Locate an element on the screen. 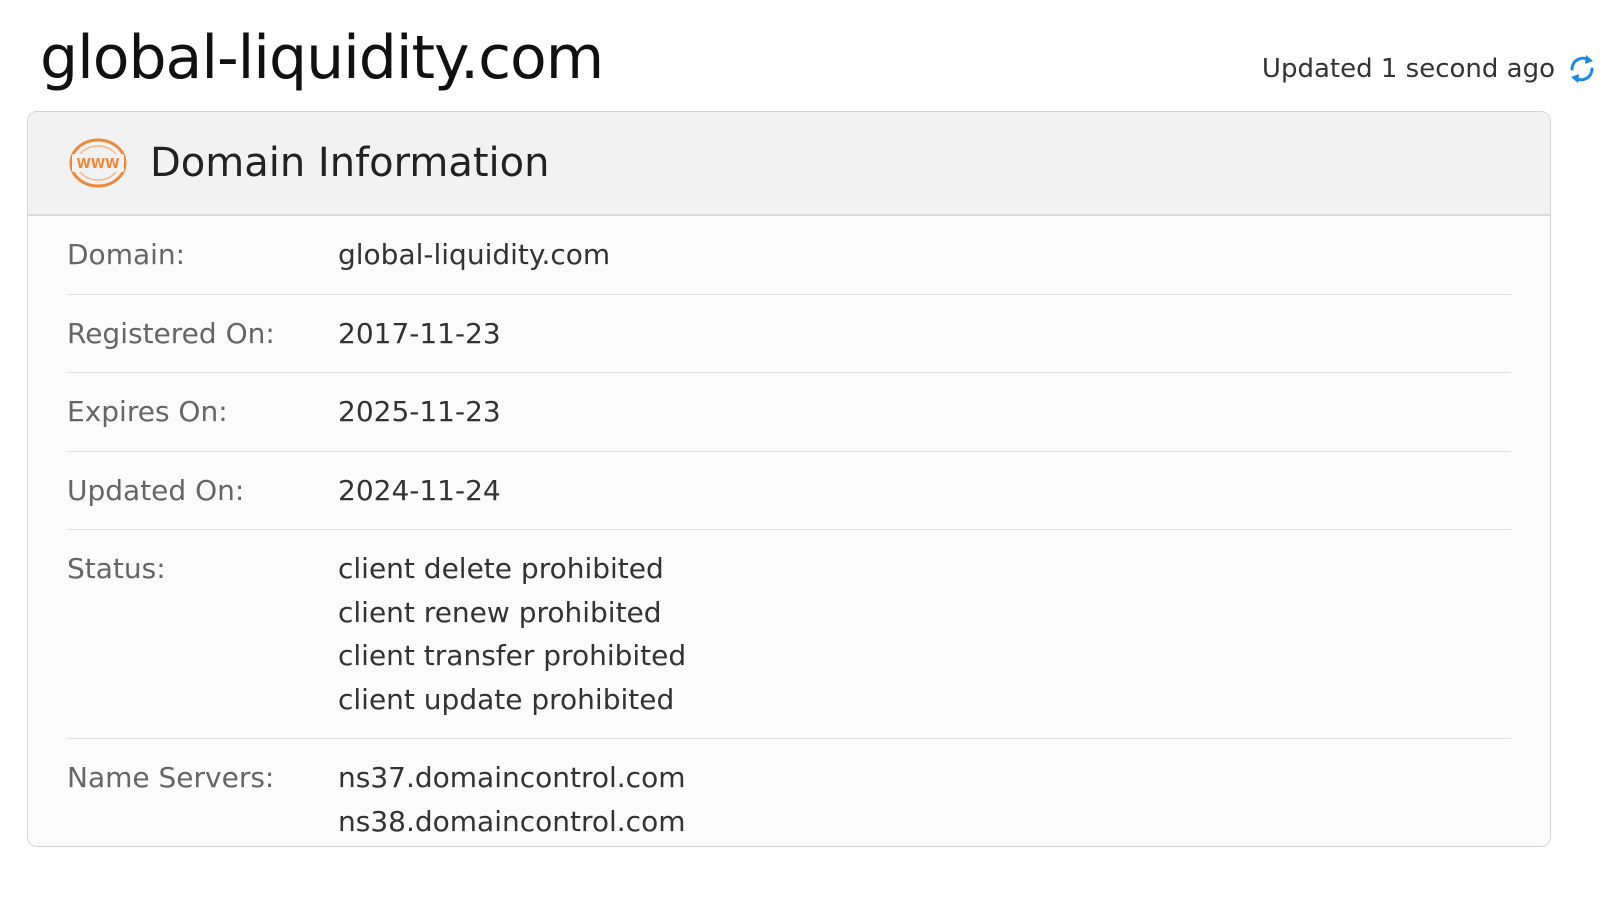  row-value: 2024-11-24 is located at coordinates (419, 491).